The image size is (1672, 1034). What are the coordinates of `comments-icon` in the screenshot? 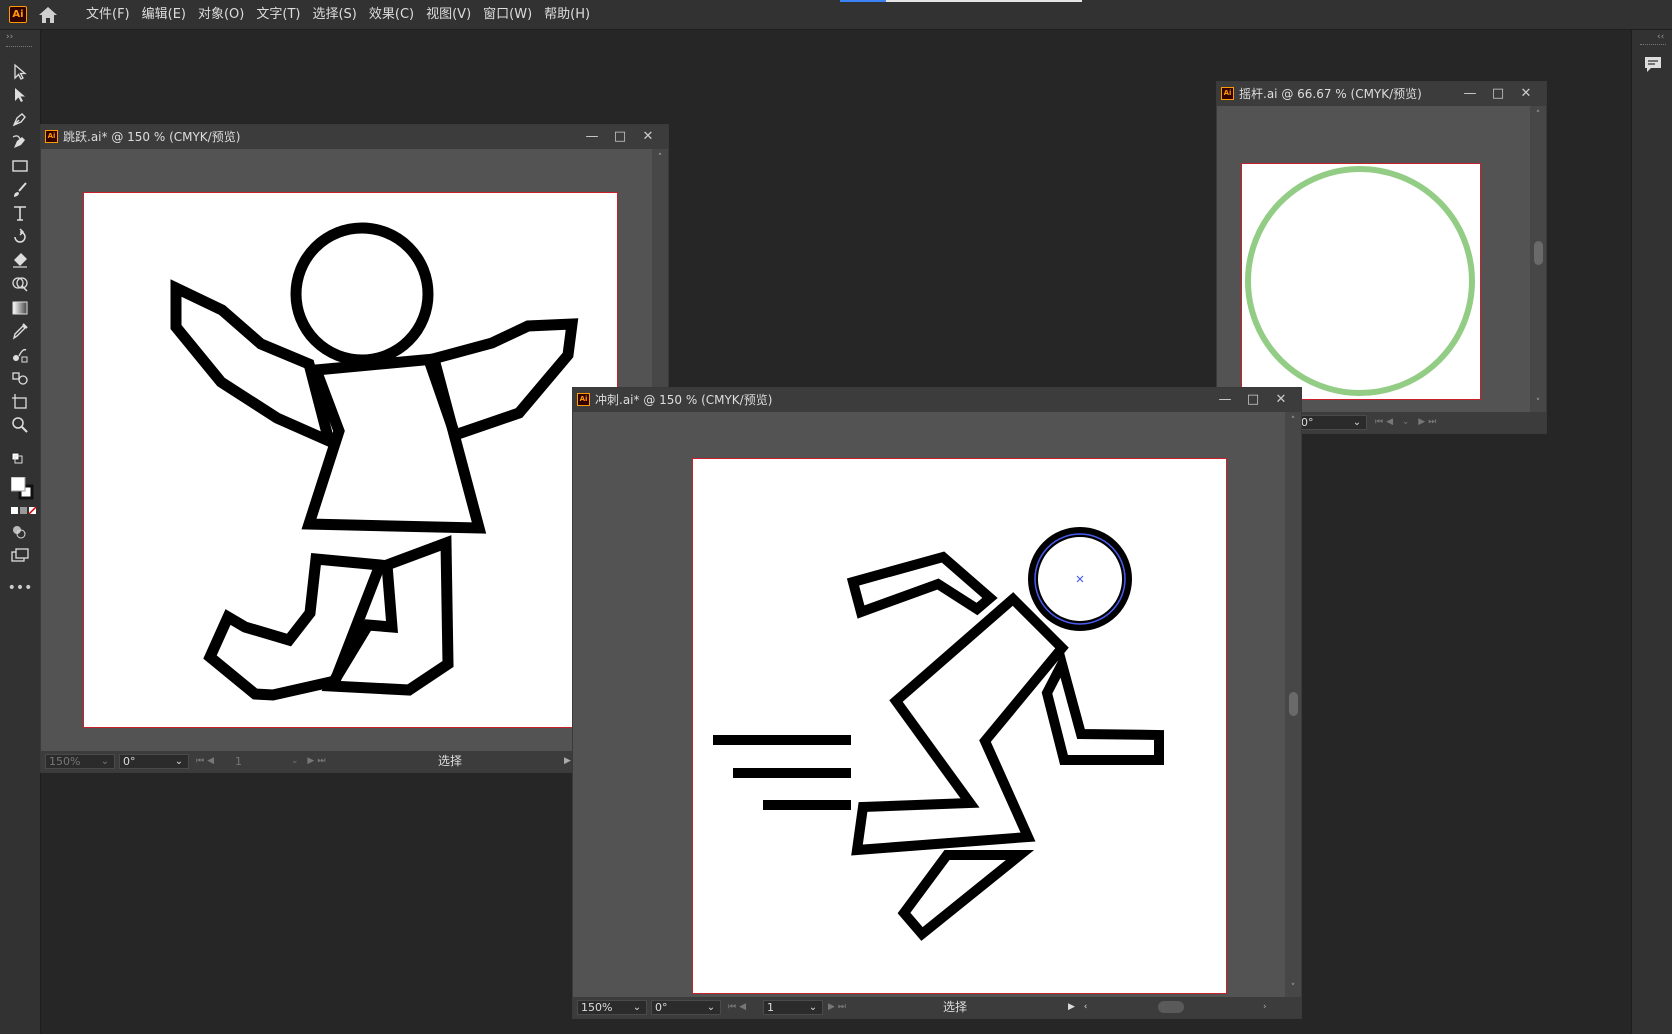 It's located at (1653, 65).